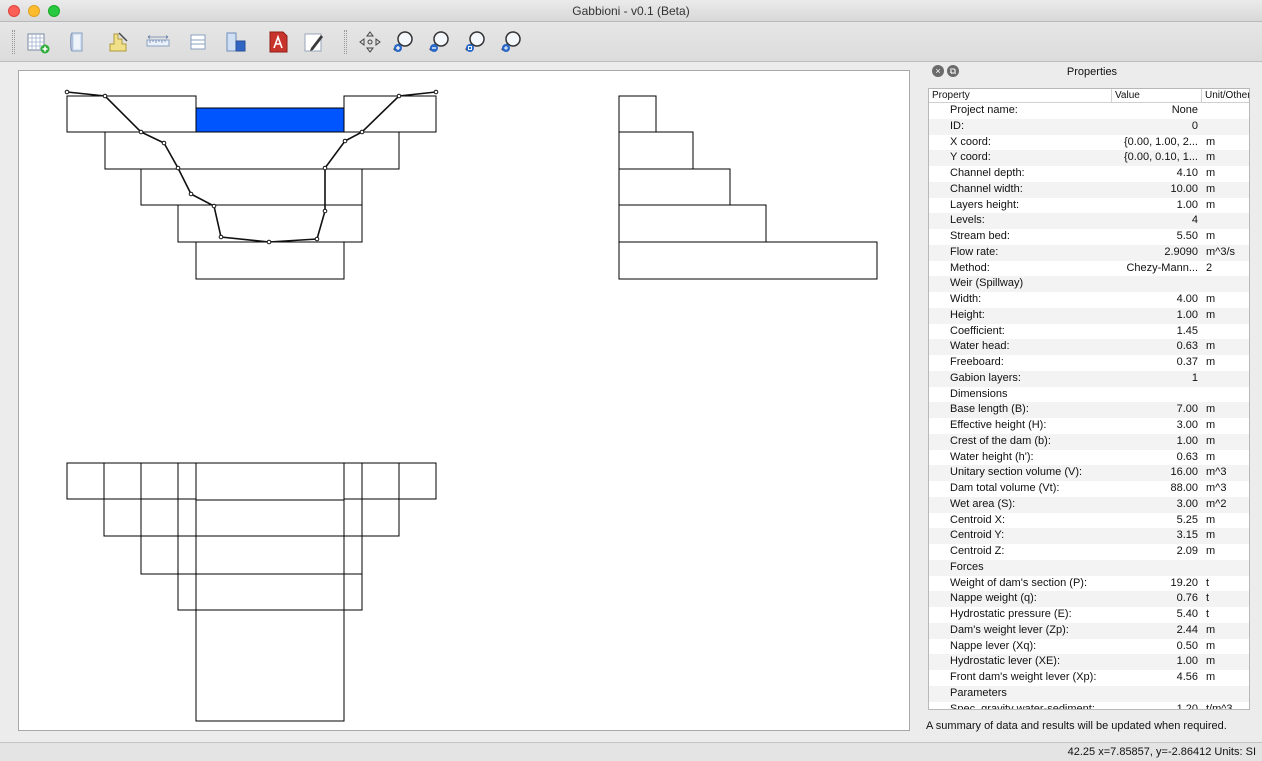 This screenshot has height=761, width=1262. I want to click on table-row: Nappe lever (Xq): 0.50 m, so click(1089, 647).